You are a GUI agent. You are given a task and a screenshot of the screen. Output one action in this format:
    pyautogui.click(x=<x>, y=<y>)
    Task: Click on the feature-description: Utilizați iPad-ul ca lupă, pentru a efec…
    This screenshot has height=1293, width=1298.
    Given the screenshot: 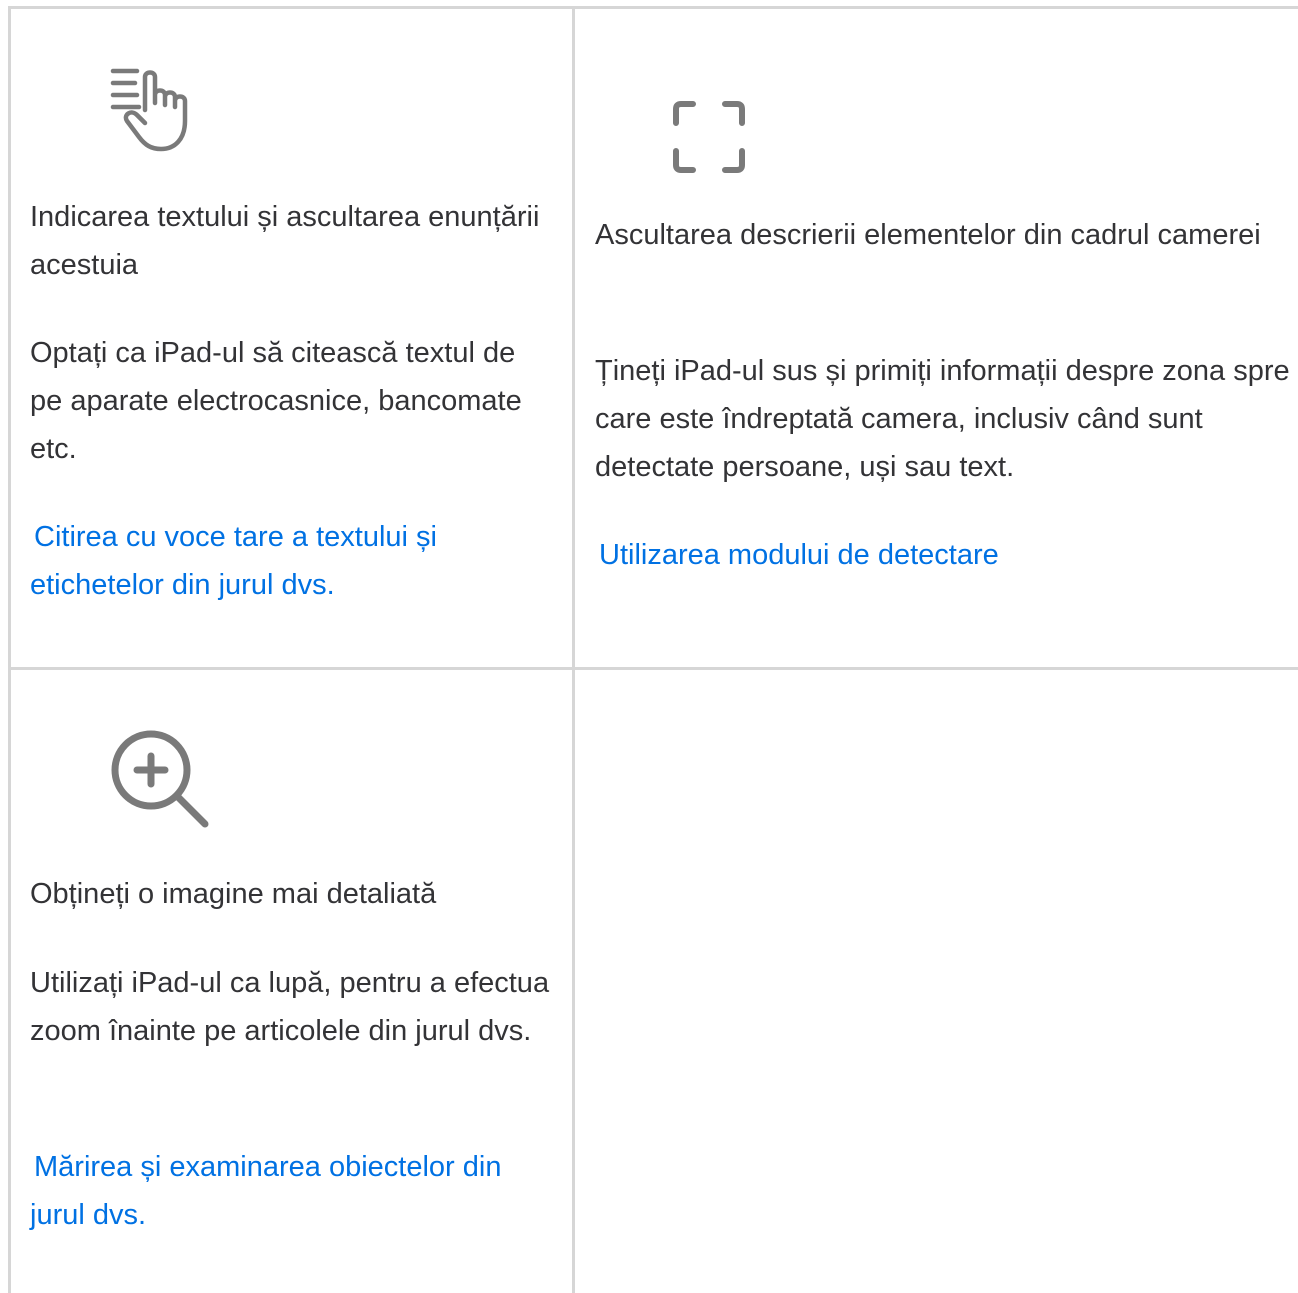 What is the action you would take?
    pyautogui.click(x=290, y=1007)
    